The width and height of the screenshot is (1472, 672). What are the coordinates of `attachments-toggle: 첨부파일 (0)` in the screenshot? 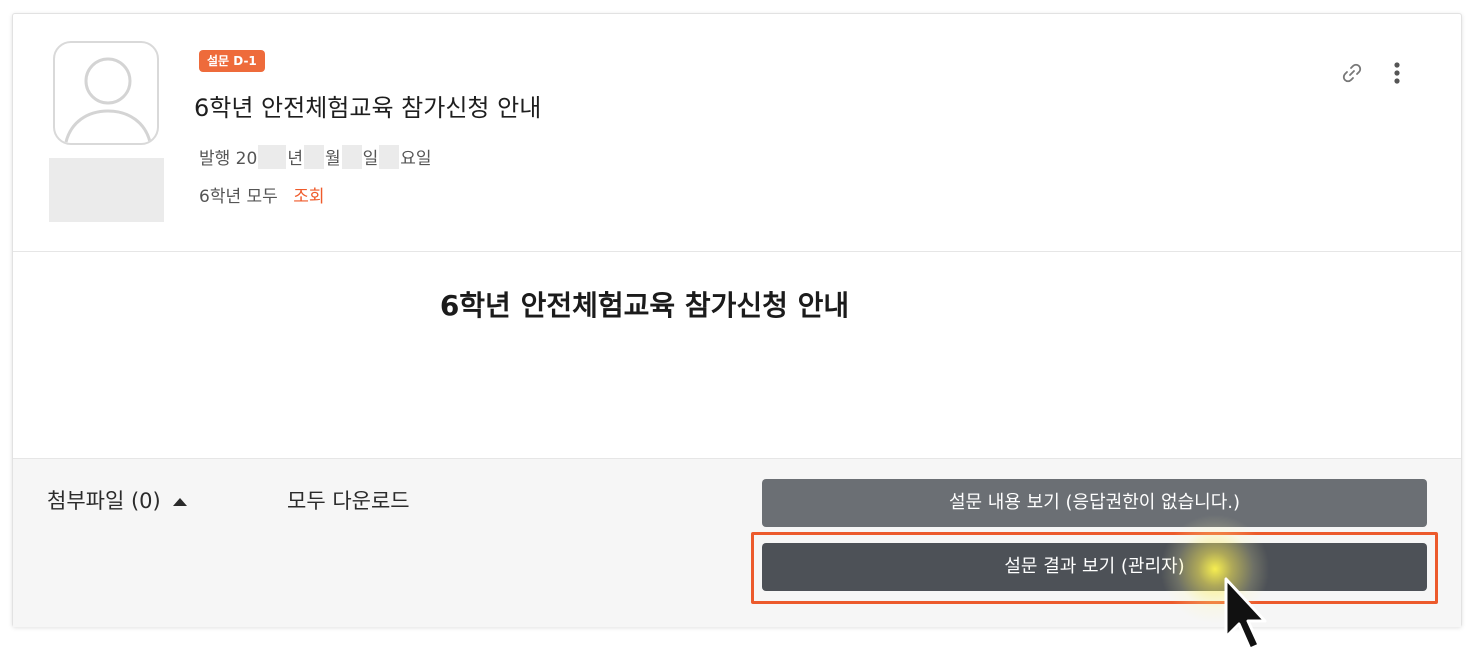 It's located at (117, 500).